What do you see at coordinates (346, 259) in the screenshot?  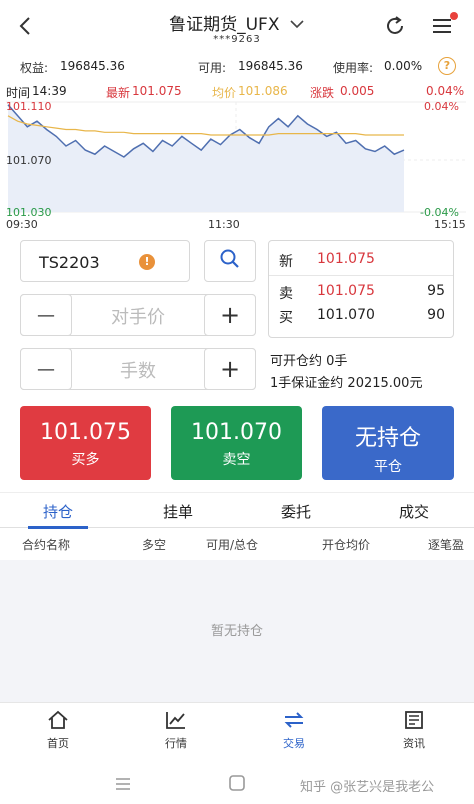 I see `last-value: 101.075` at bounding box center [346, 259].